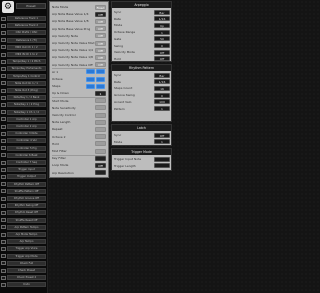  I want to click on sidebar-item-label: Note/Key 1 / 2 Bank, so click(26, 98).